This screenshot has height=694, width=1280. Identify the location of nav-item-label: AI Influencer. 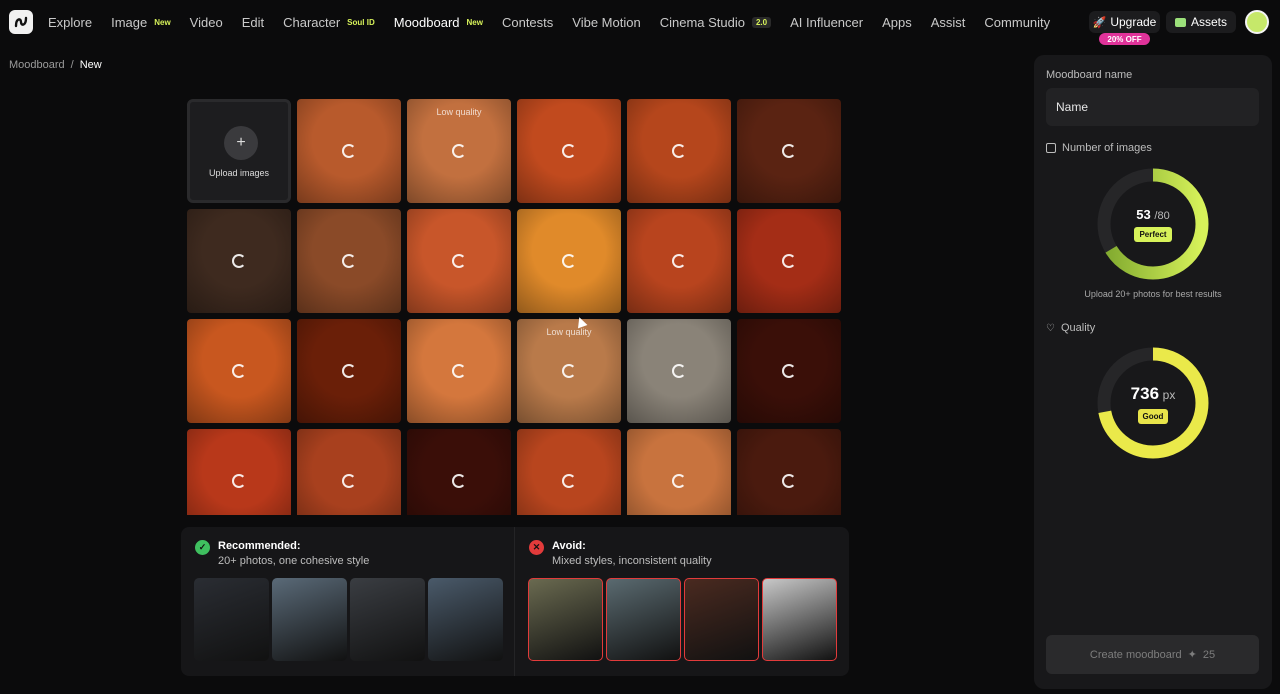
(827, 22).